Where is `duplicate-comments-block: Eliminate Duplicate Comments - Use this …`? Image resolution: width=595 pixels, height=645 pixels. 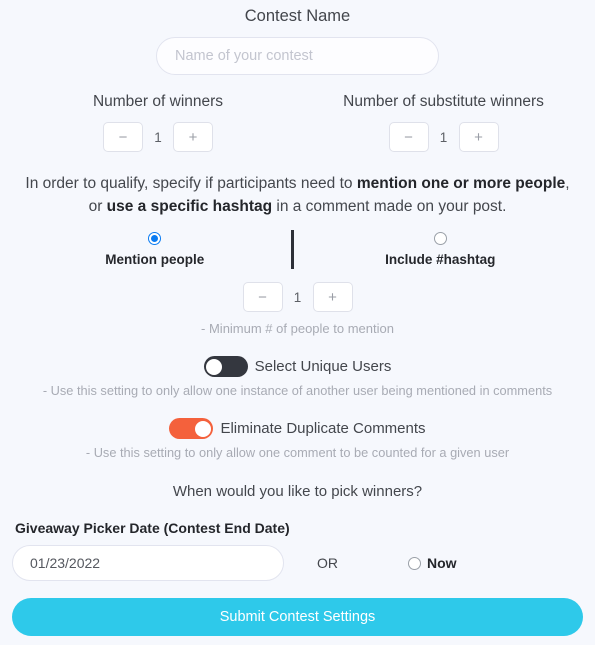
duplicate-comments-block: Eliminate Duplicate Comments - Use this … is located at coordinates (297, 439).